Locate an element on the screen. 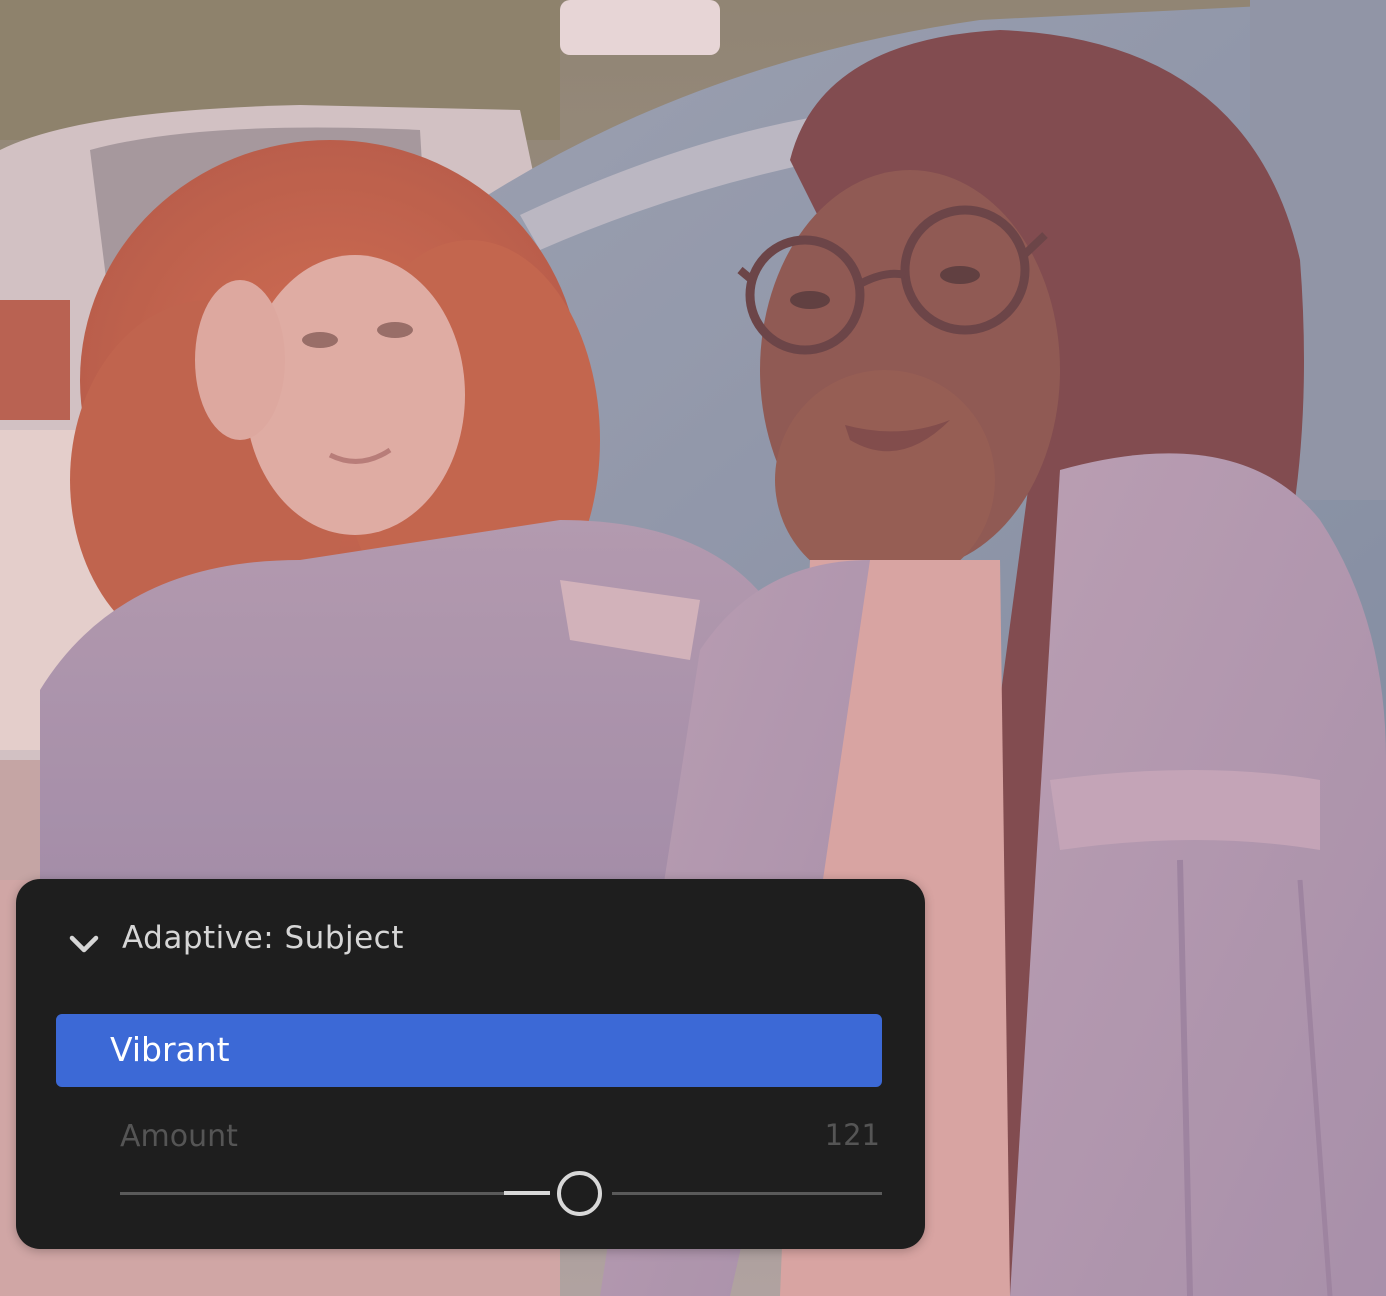 The width and height of the screenshot is (1386, 1296). slider-fill is located at coordinates (527, 1193).